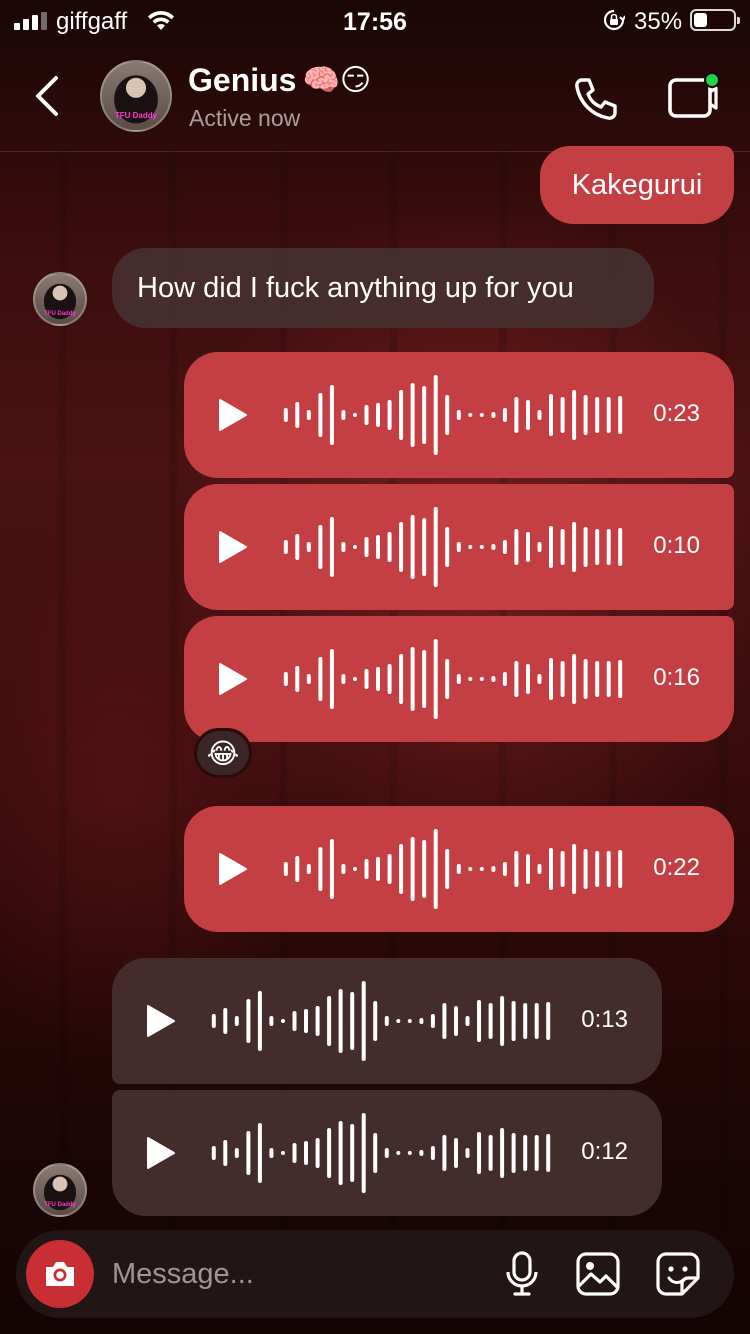 The width and height of the screenshot is (750, 1334). I want to click on presence-status: Active now, so click(245, 118).